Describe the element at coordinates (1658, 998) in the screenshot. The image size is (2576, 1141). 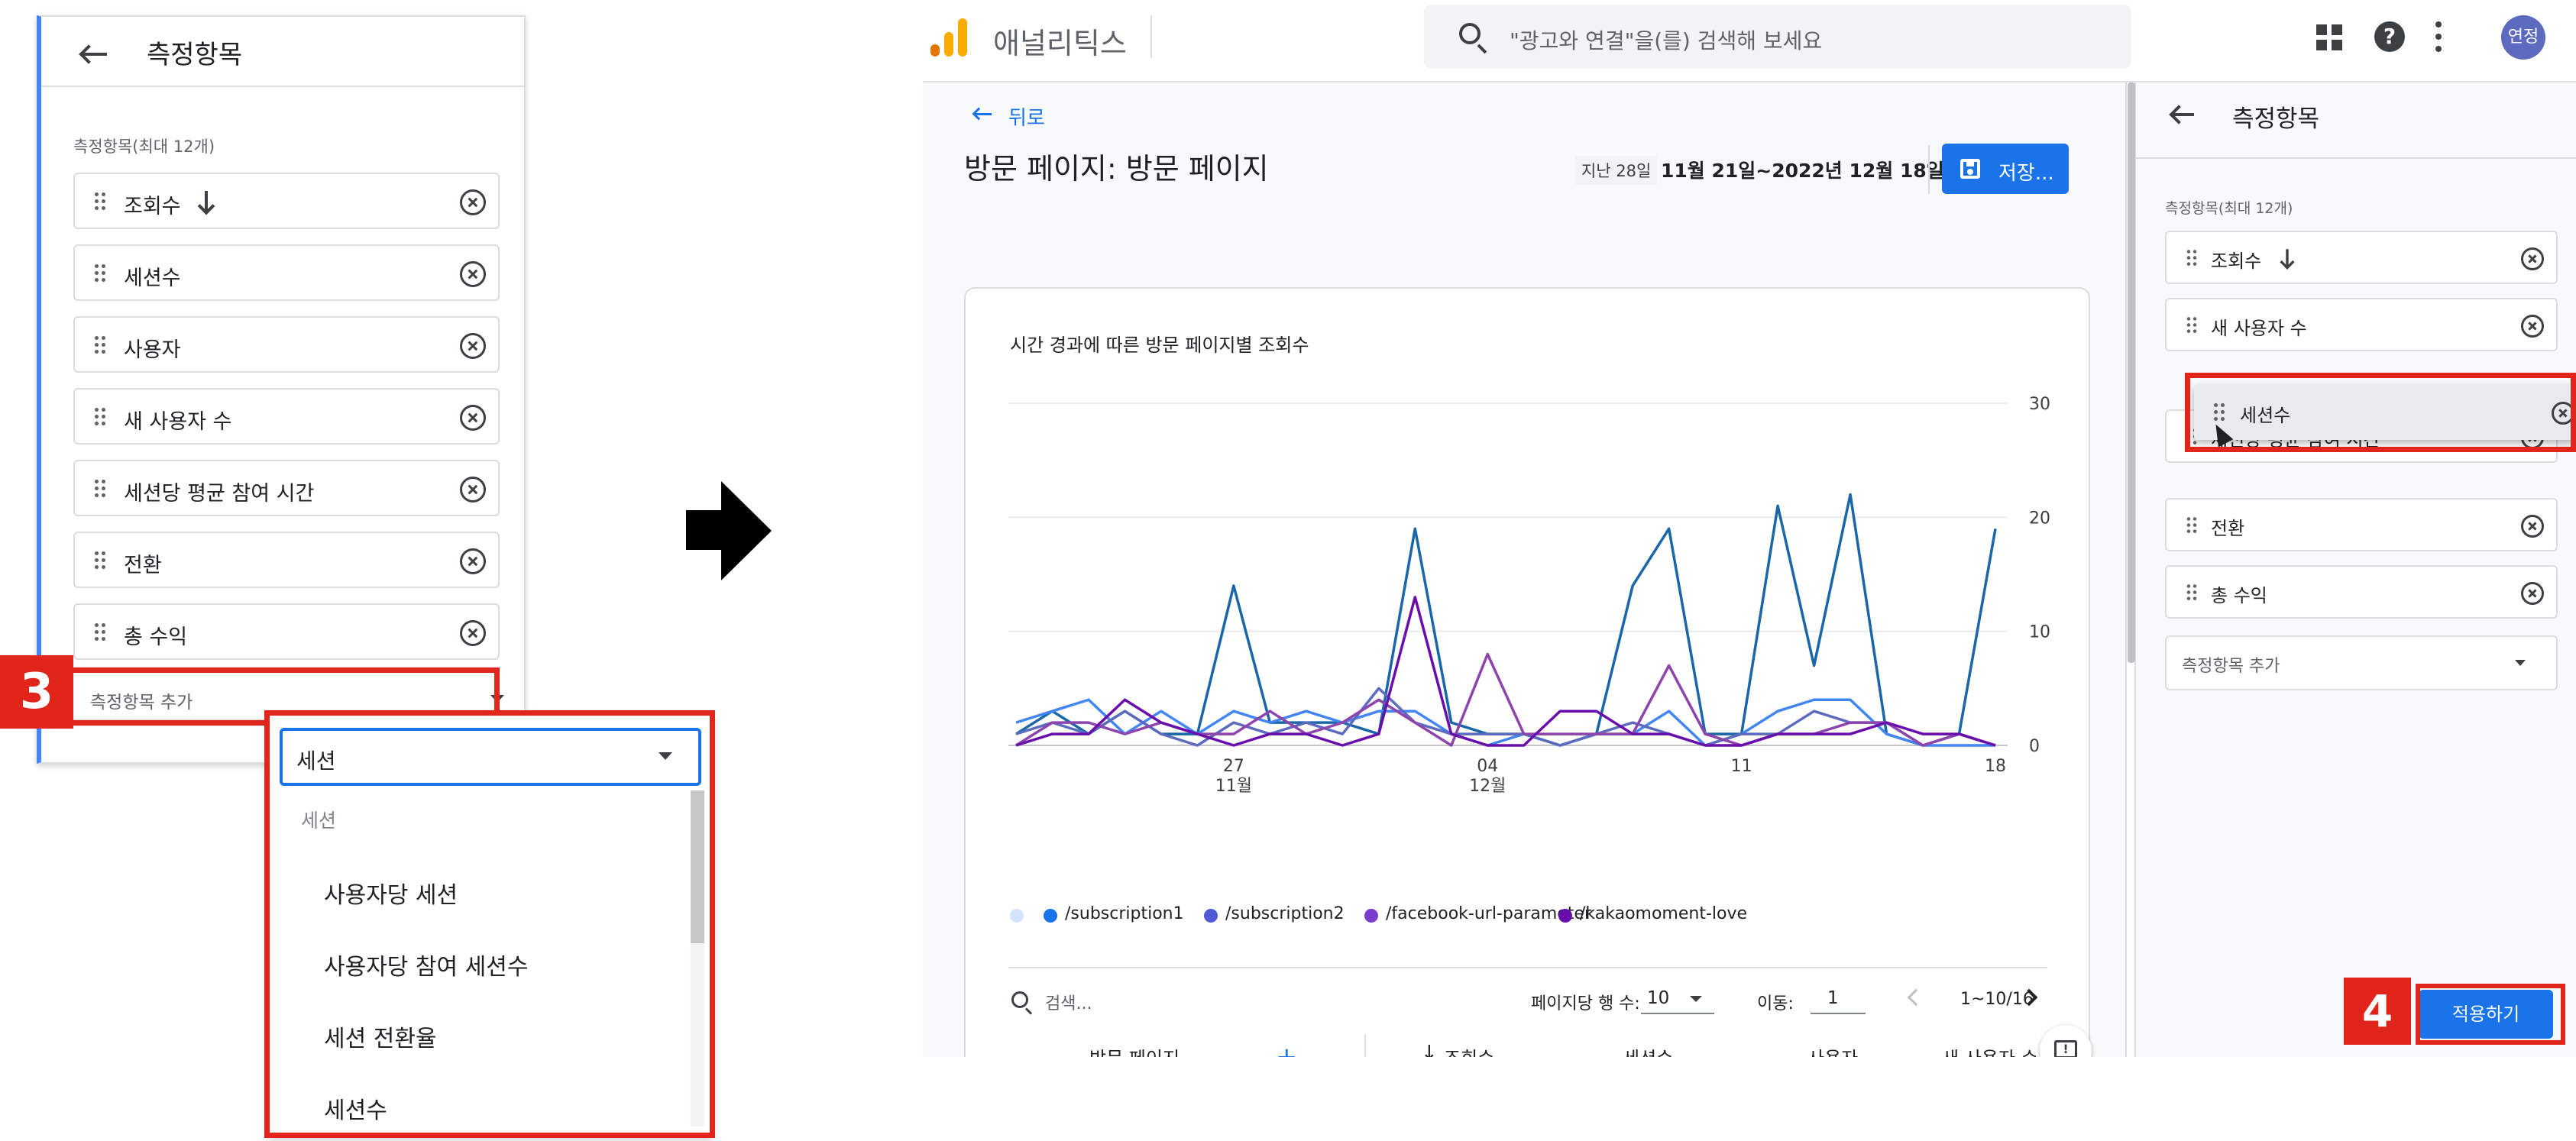
I see `rows-per-page-value: 10` at that location.